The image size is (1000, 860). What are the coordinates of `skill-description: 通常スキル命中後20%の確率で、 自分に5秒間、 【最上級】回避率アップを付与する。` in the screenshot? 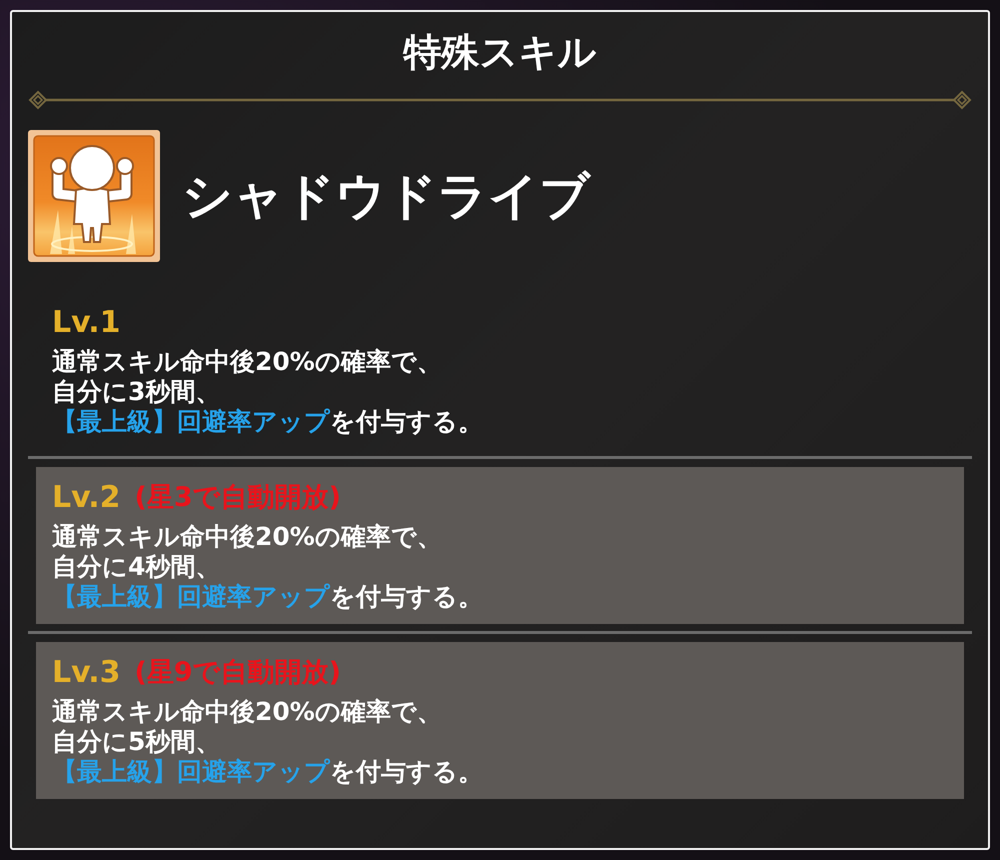 It's located at (268, 742).